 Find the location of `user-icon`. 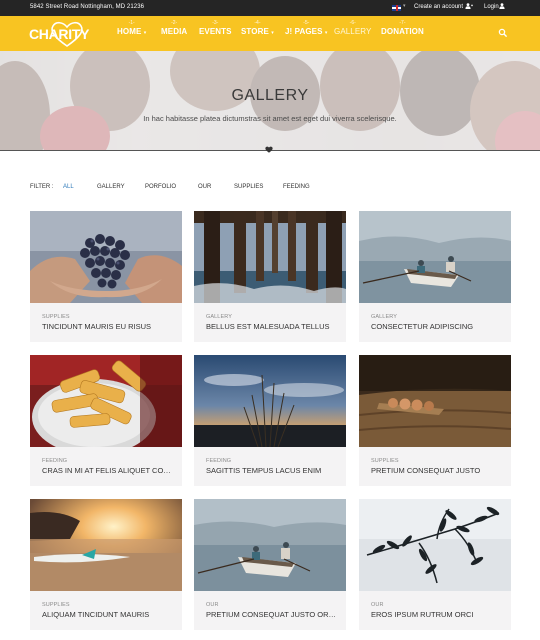

user-icon is located at coordinates (502, 7).